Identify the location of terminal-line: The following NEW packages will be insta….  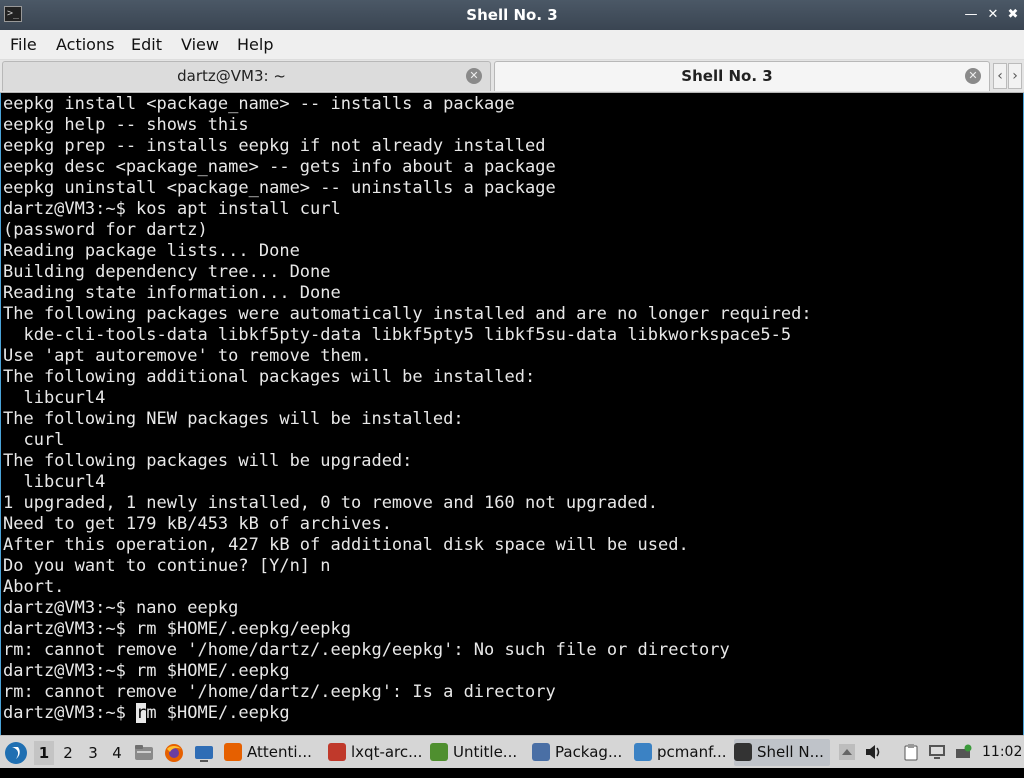
(233, 419).